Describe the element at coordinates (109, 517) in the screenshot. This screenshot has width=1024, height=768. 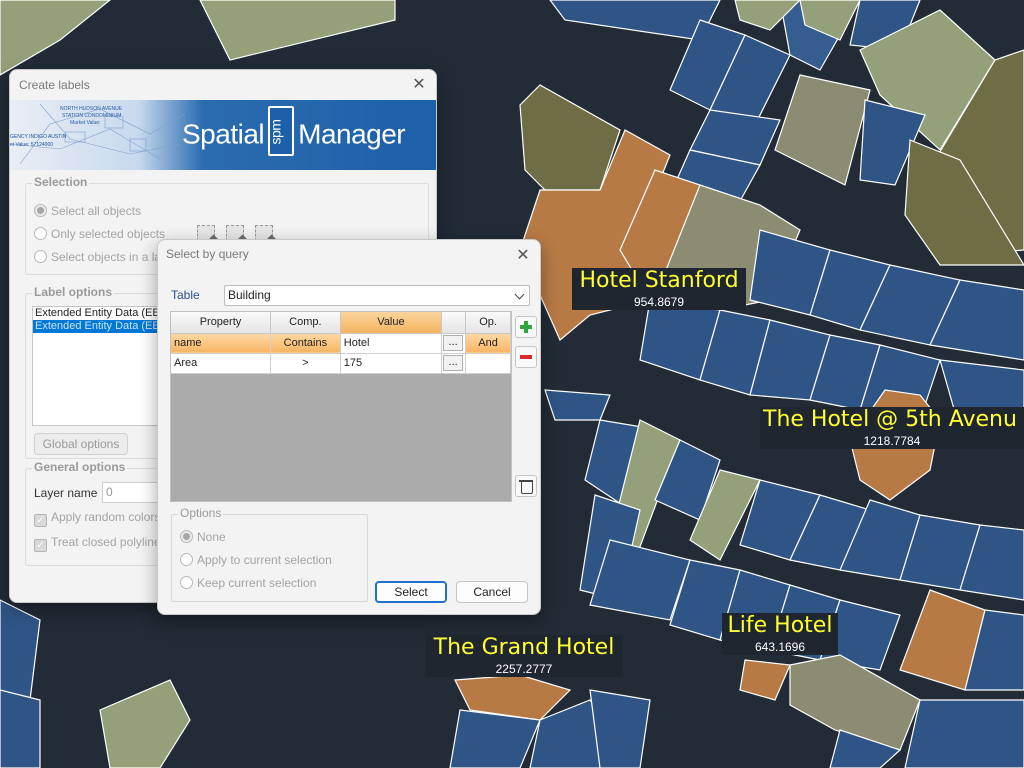
I see `checkbox-label: Apply random colors t` at that location.